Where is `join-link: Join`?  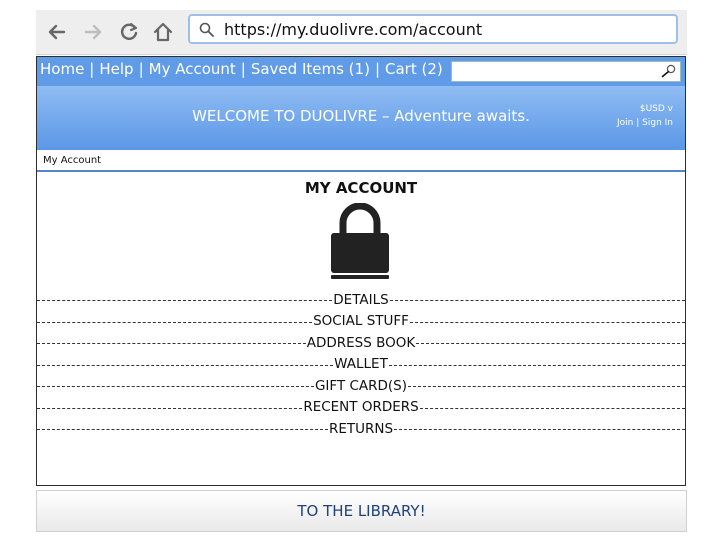 join-link: Join is located at coordinates (625, 123).